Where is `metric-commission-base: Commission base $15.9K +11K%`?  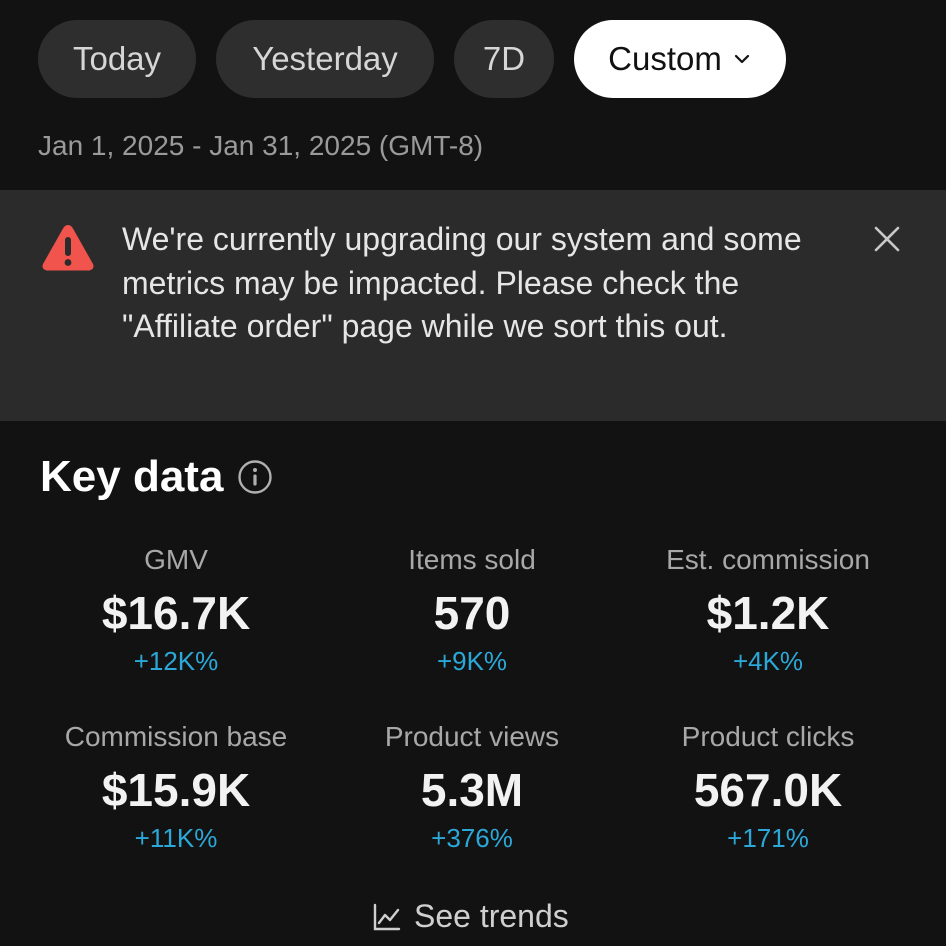 metric-commission-base: Commission base $15.9K +11K% is located at coordinates (176, 787).